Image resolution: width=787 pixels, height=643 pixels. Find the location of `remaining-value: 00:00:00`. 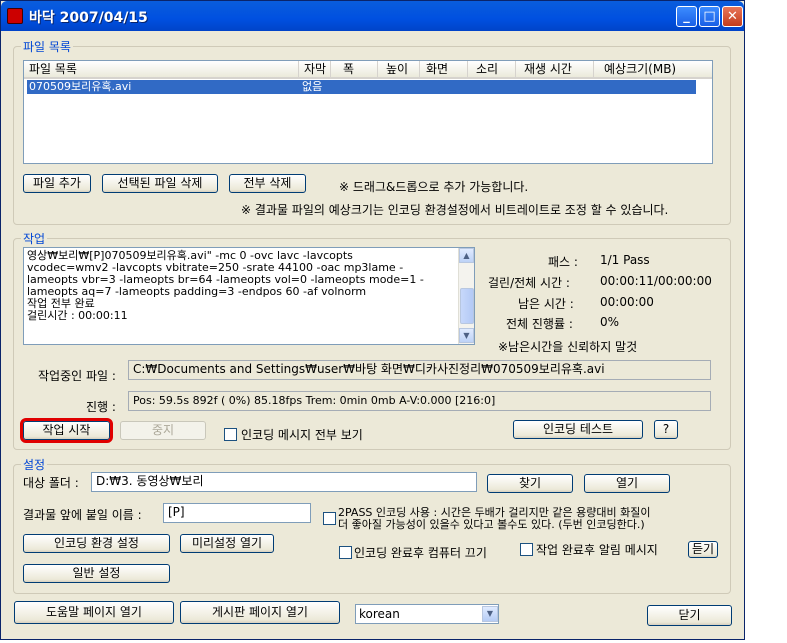

remaining-value: 00:00:00 is located at coordinates (627, 302).